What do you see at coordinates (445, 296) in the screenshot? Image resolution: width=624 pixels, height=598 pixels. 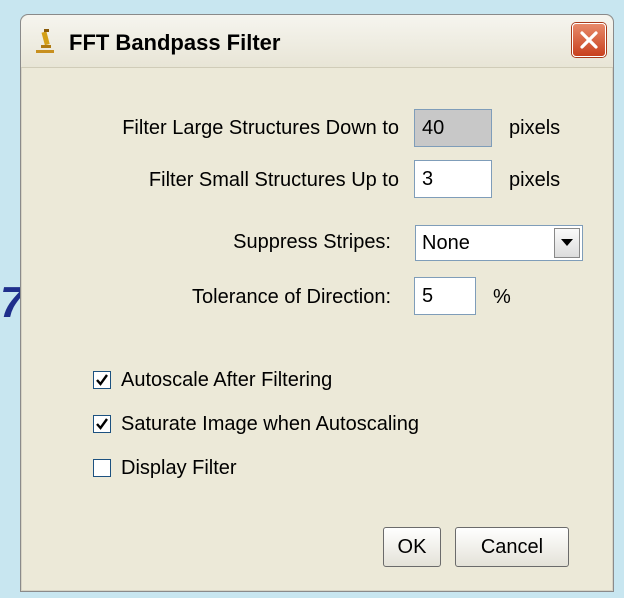 I see `tolerance-input: 5` at bounding box center [445, 296].